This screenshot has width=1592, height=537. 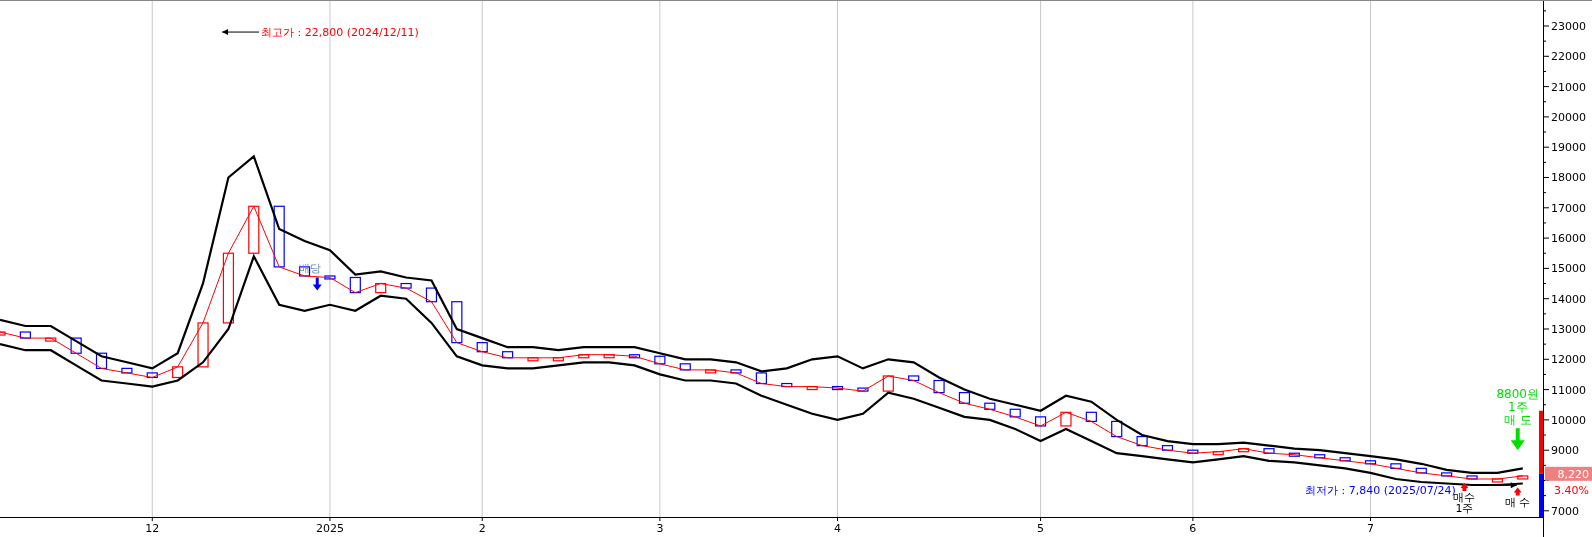 What do you see at coordinates (1517, 407) in the screenshot?
I see `sell-signal-label: 1주` at bounding box center [1517, 407].